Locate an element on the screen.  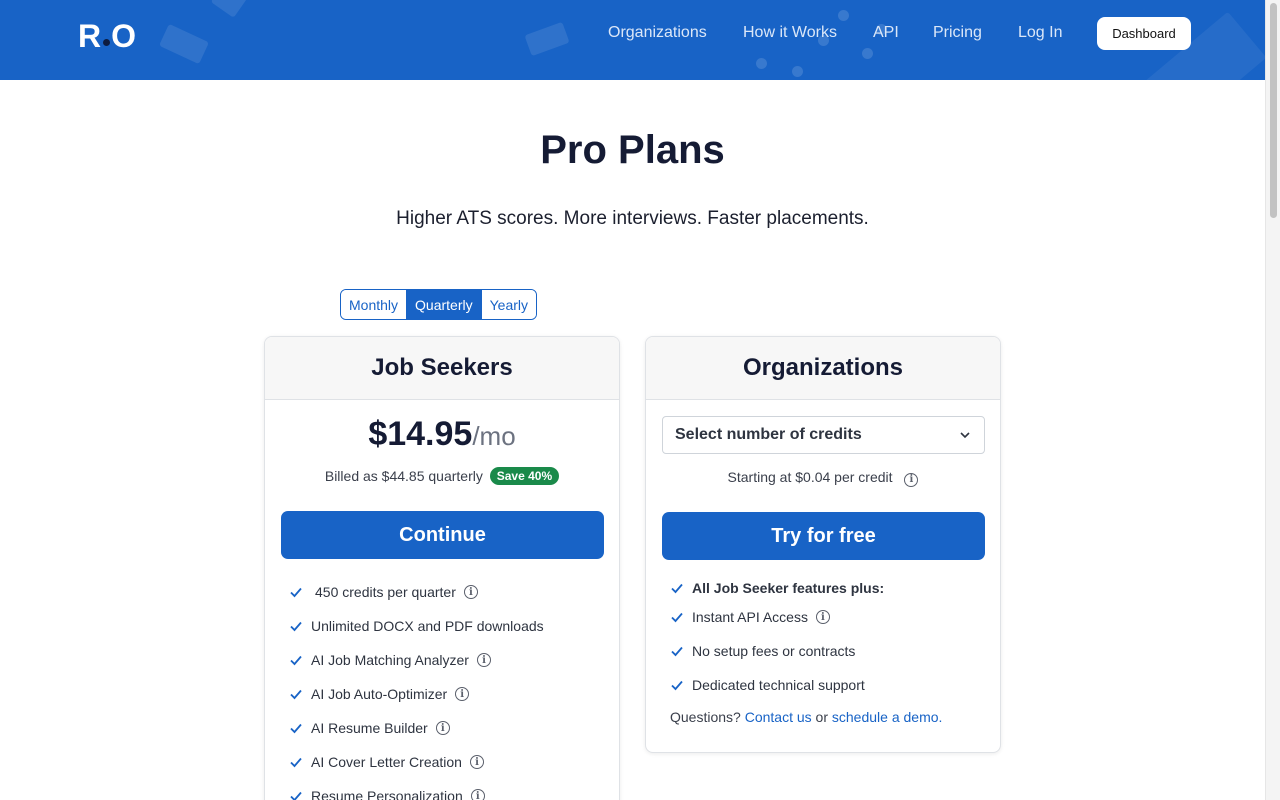
feature-item: Dedicated technical support is located at coordinates (777, 685).